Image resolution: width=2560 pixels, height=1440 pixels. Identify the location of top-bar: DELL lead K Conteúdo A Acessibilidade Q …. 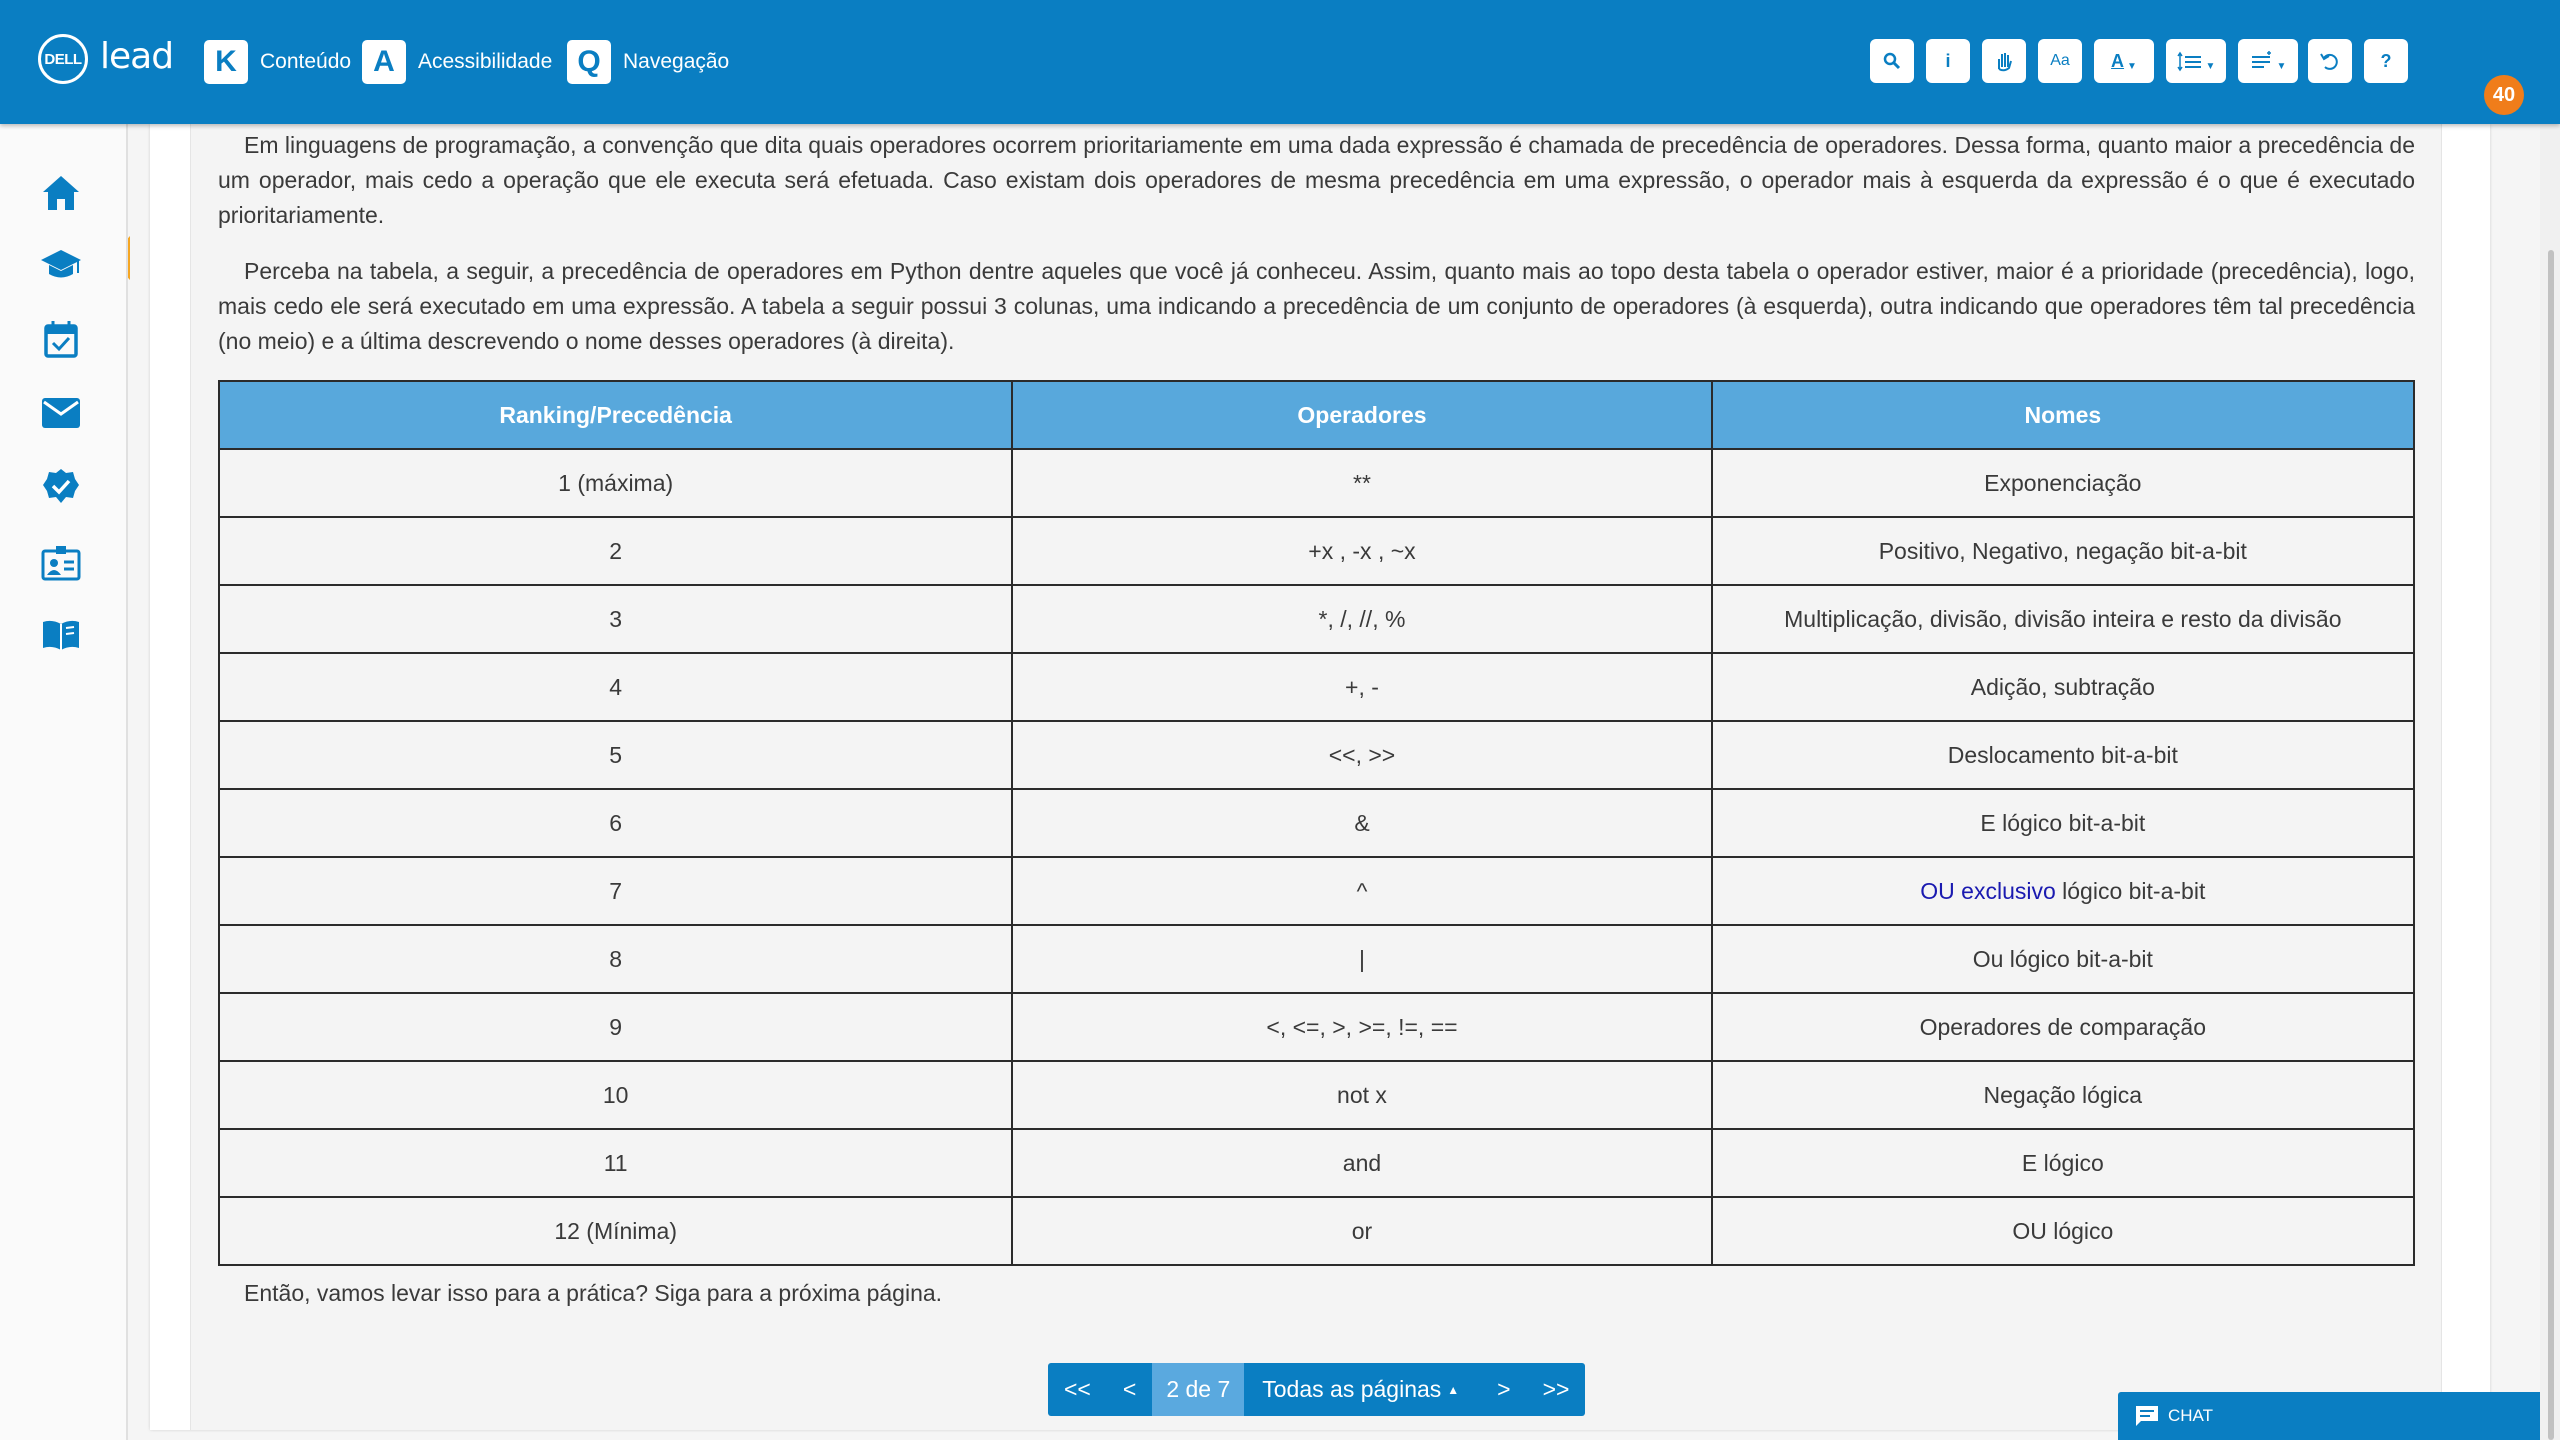
(1280, 62).